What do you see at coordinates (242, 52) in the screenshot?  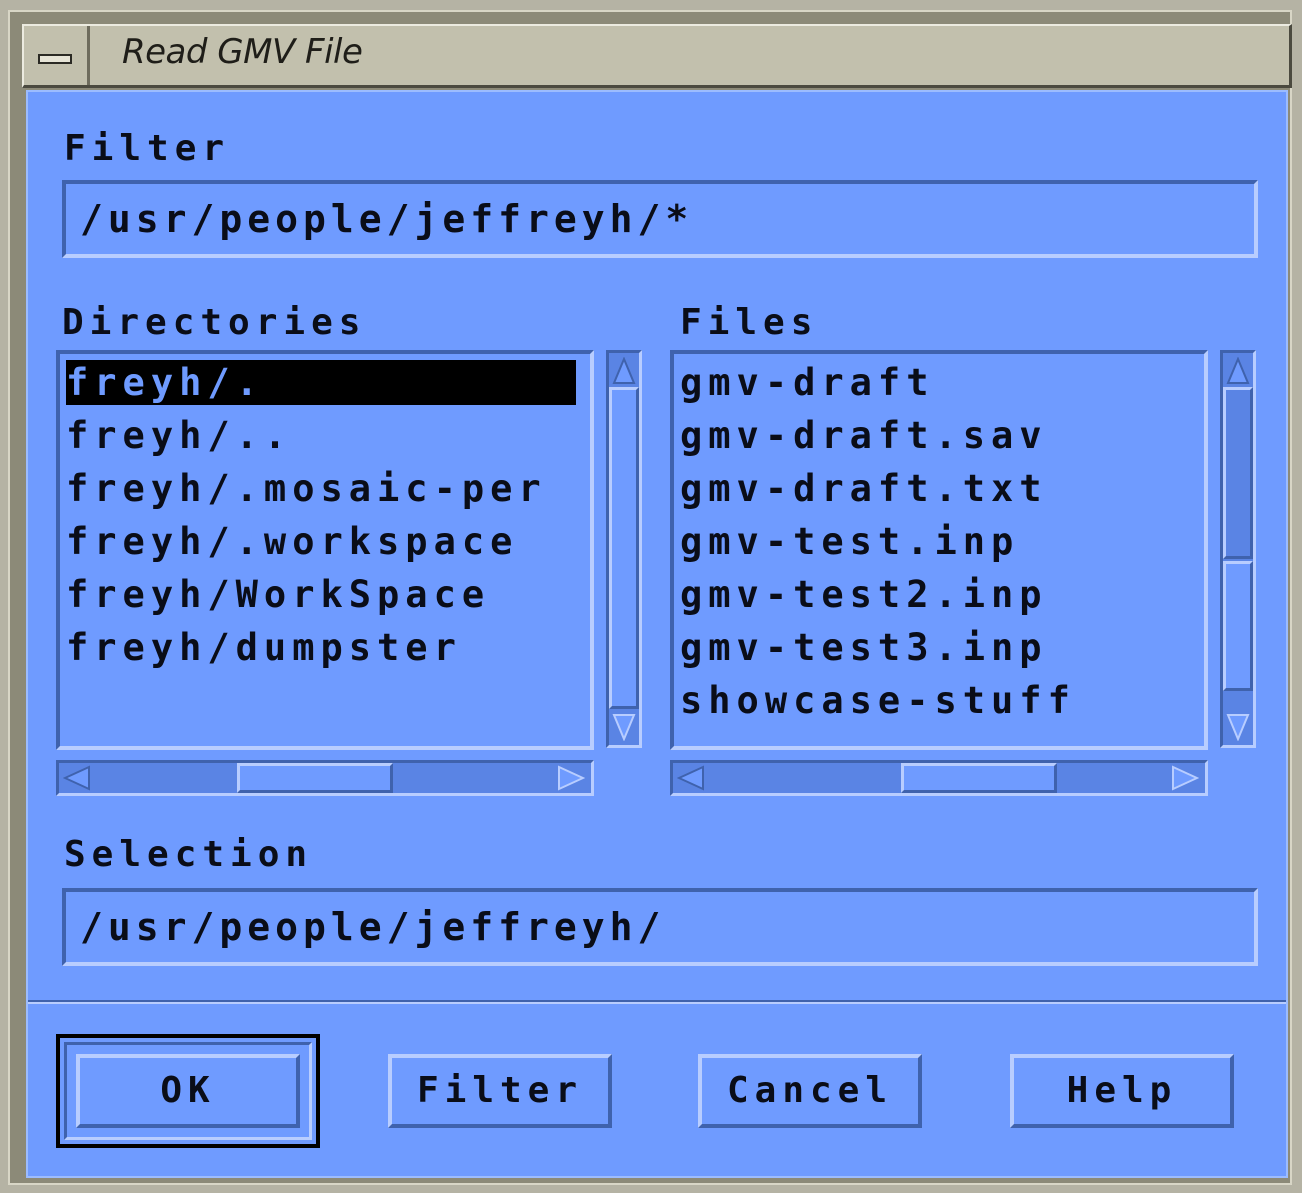 I see `window-title: Read GMV File` at bounding box center [242, 52].